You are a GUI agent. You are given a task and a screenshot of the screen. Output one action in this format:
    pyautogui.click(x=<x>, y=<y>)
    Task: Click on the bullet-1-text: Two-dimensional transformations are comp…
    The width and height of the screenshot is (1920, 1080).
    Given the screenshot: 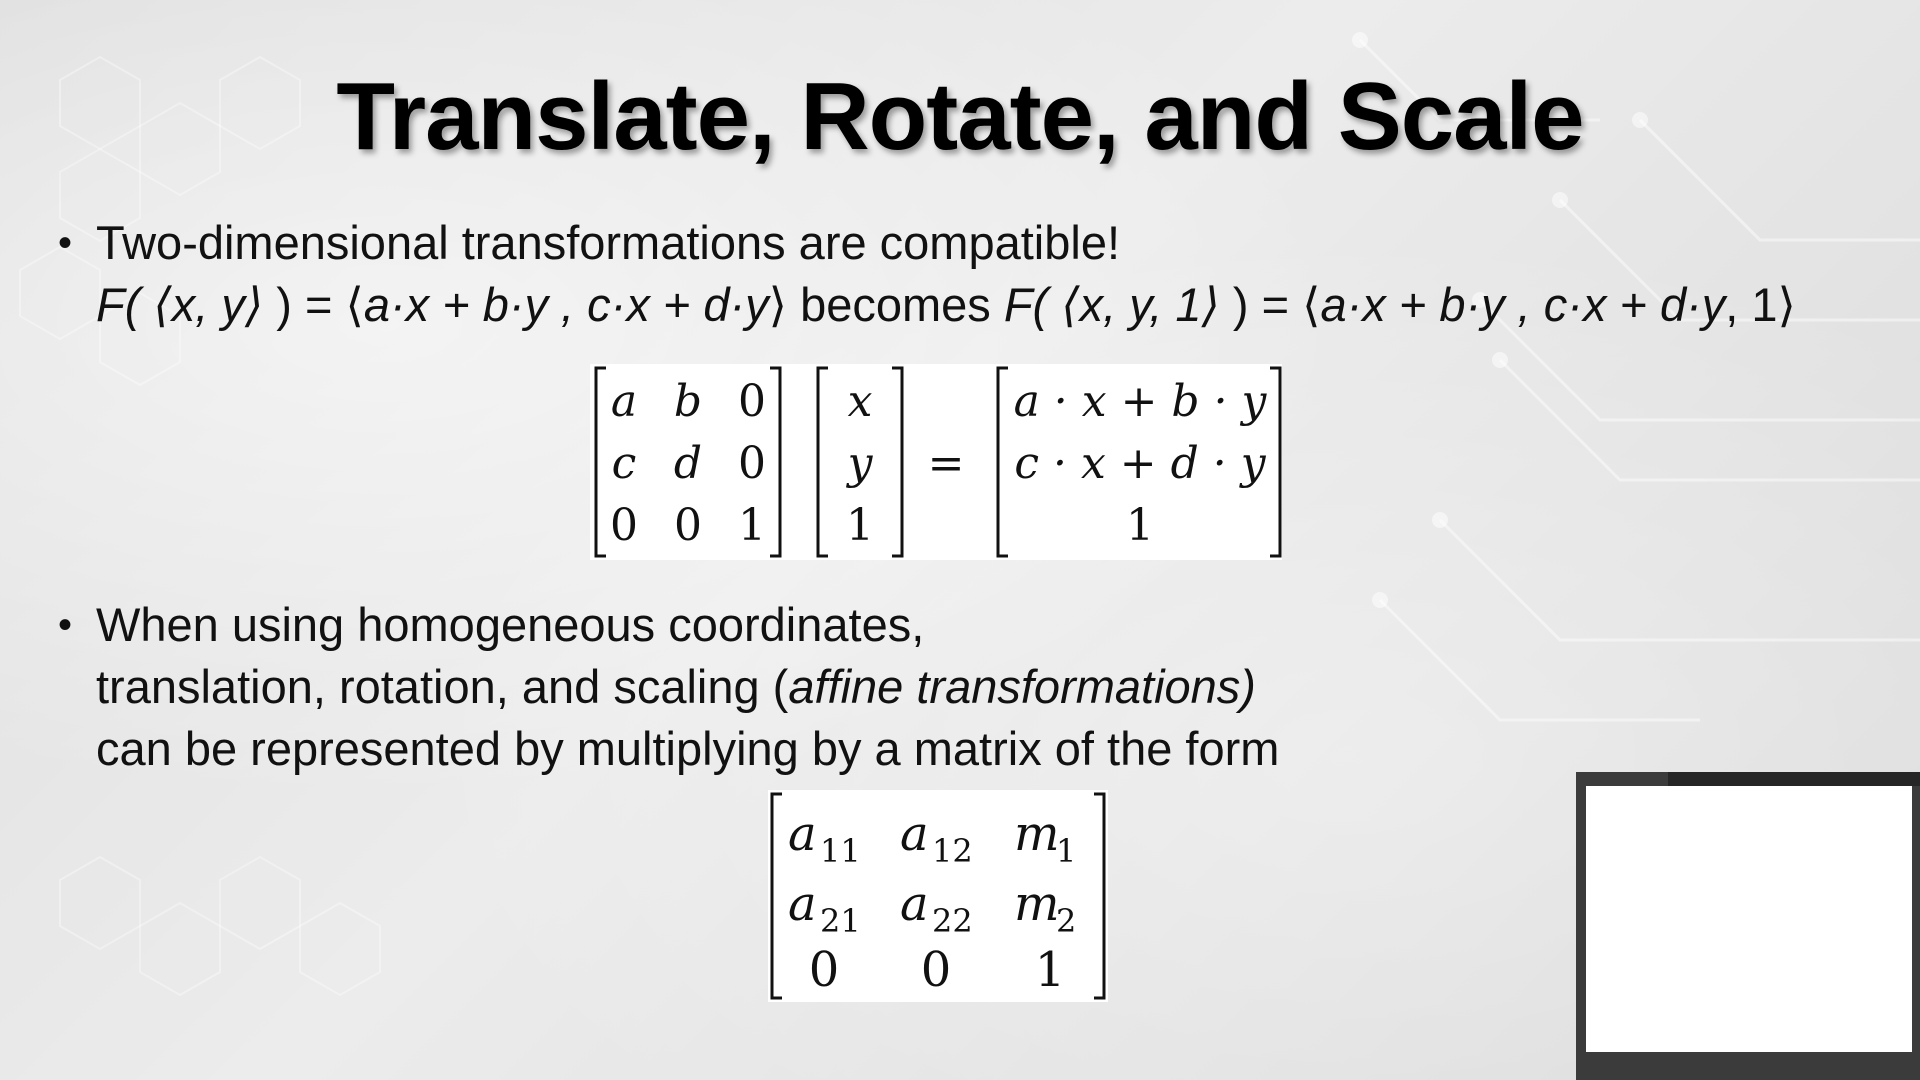 What is the action you would take?
    pyautogui.click(x=608, y=242)
    